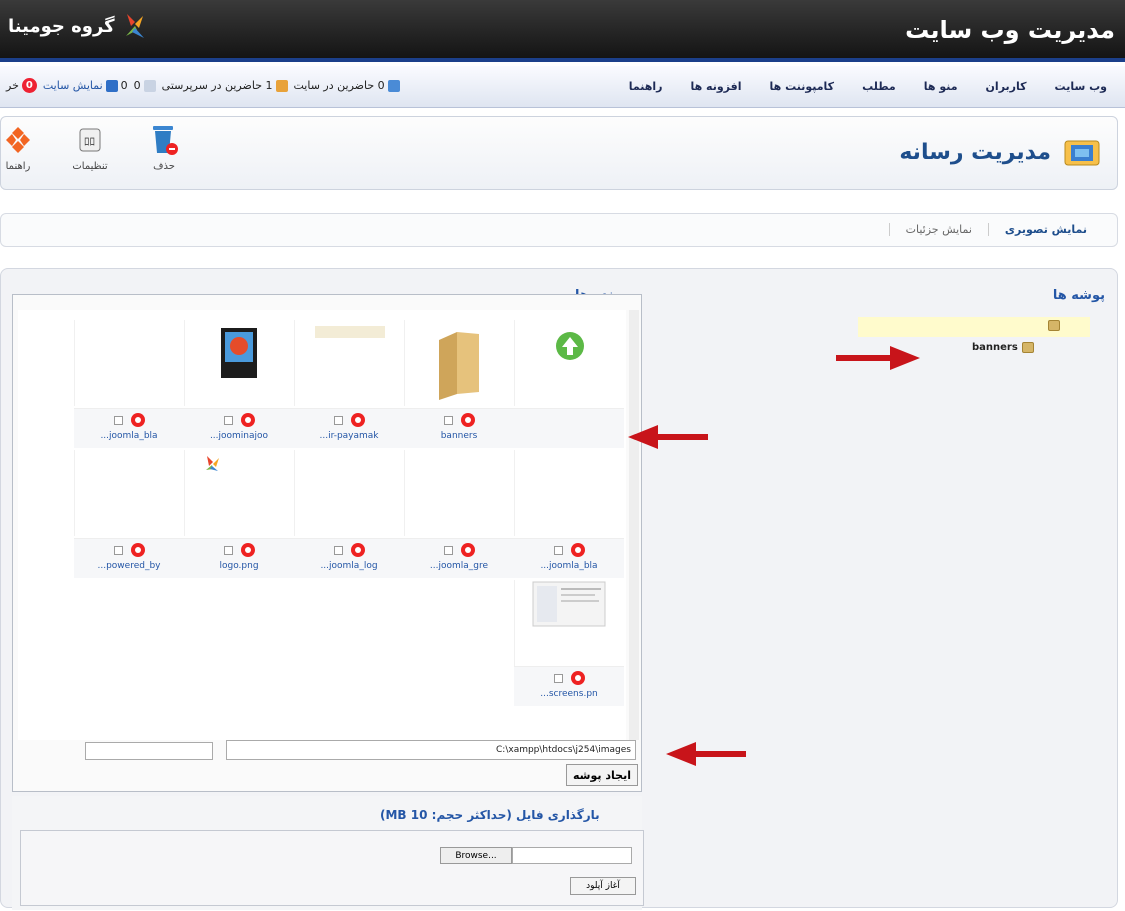 The image size is (1125, 911). I want to click on delete-button: حذف, so click(164, 147).